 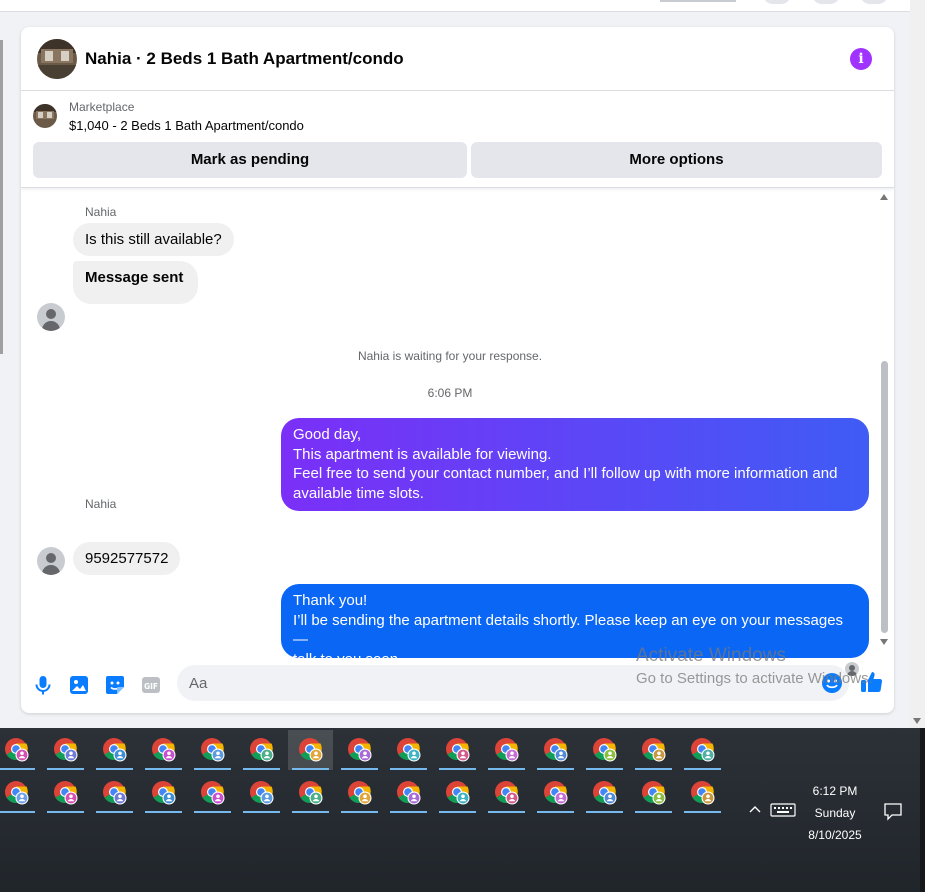 What do you see at coordinates (832, 683) in the screenshot?
I see `emoji-icon` at bounding box center [832, 683].